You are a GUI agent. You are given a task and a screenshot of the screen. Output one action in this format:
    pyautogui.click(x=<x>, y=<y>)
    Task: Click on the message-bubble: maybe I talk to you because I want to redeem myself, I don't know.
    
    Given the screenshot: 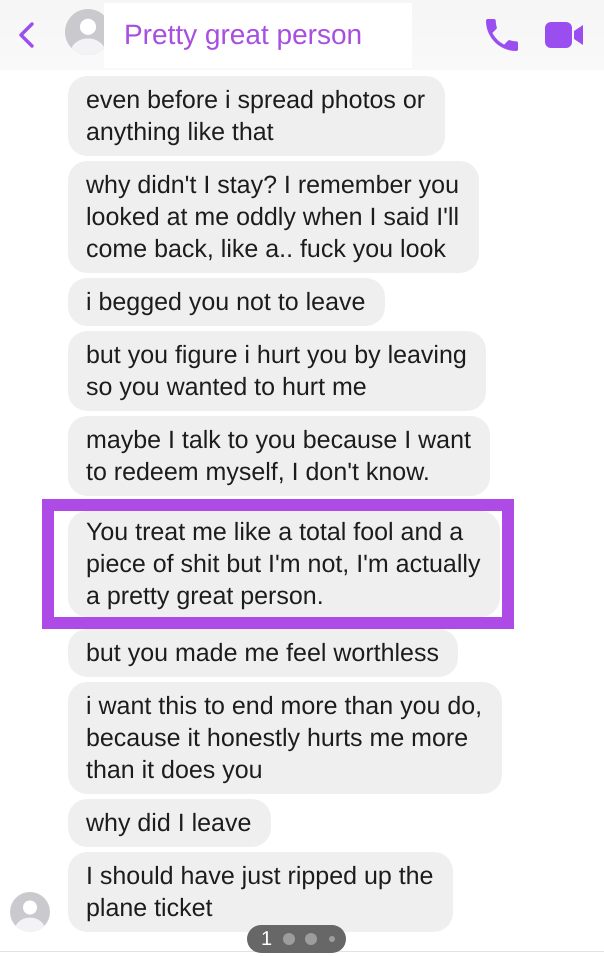 What is the action you would take?
    pyautogui.click(x=279, y=456)
    